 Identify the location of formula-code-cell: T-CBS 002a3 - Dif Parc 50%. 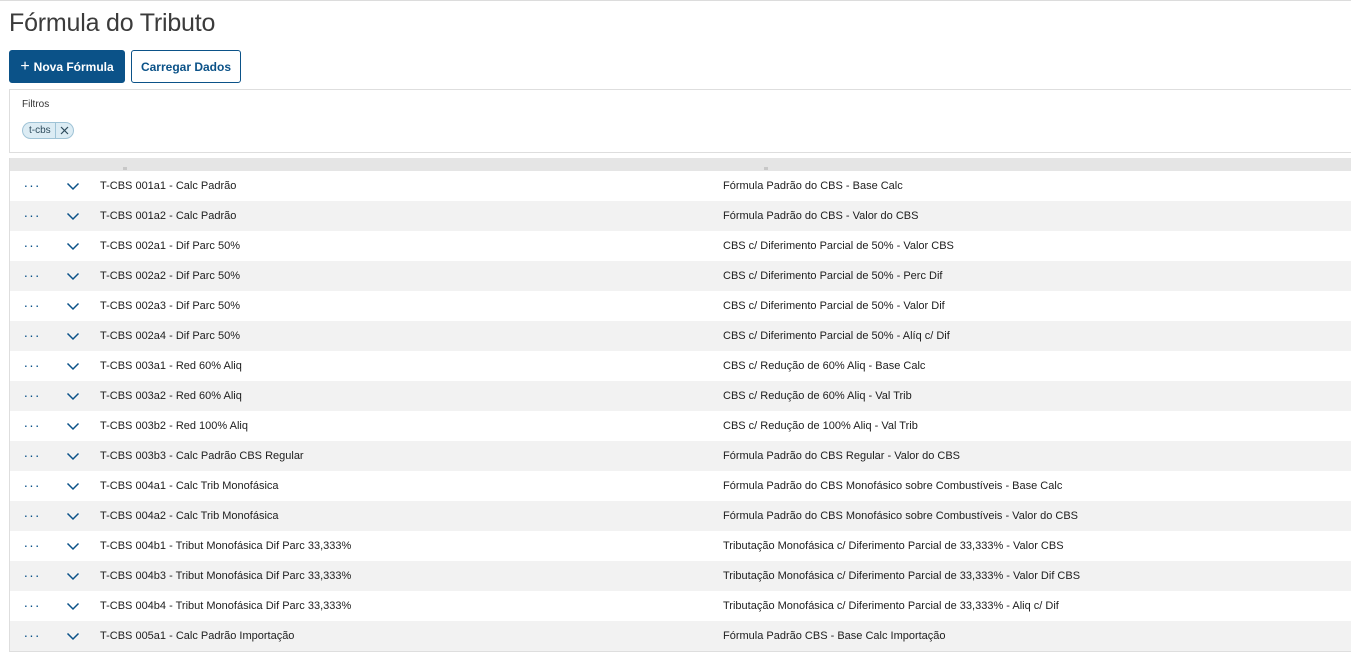
(170, 306).